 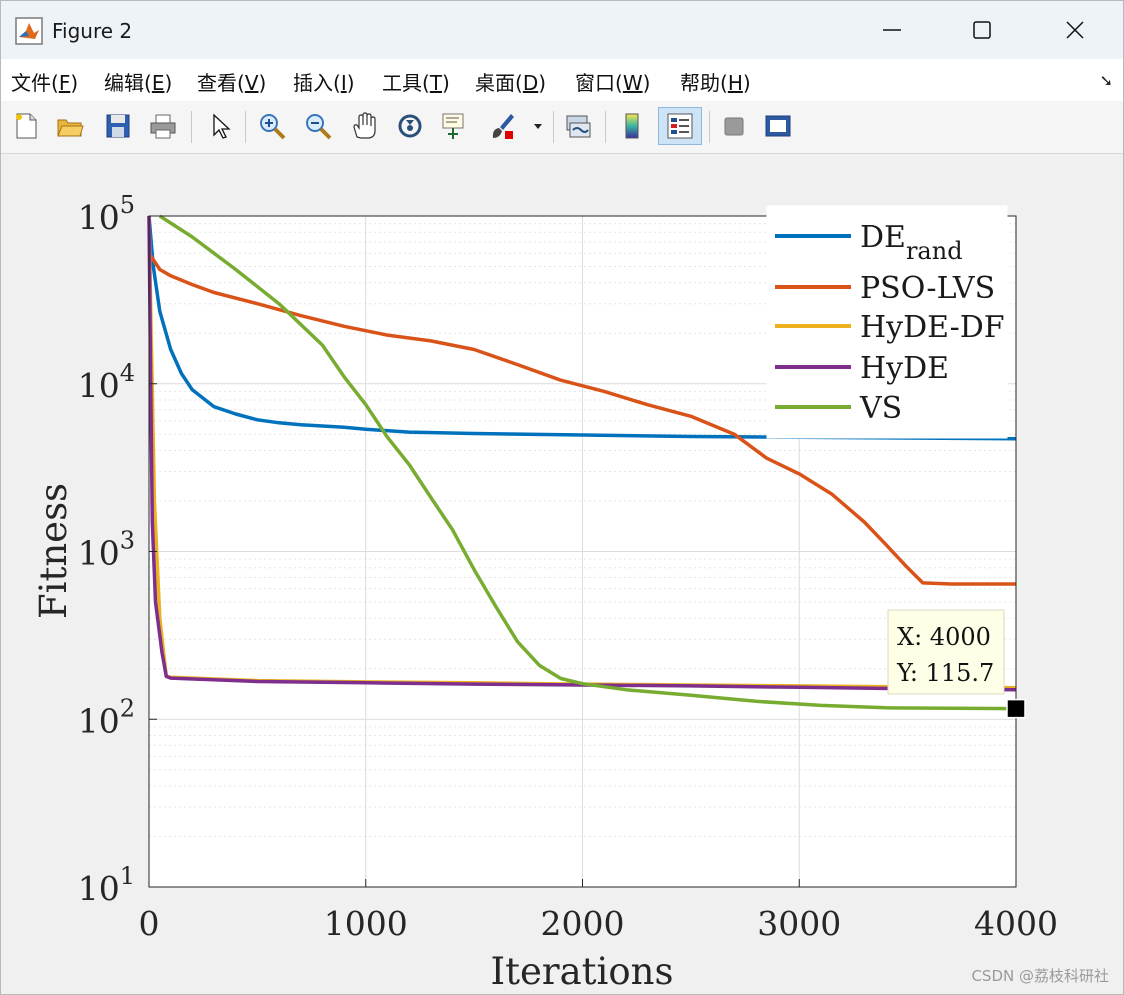 What do you see at coordinates (324, 81) in the screenshot?
I see `menu-item-i: 插入(I)` at bounding box center [324, 81].